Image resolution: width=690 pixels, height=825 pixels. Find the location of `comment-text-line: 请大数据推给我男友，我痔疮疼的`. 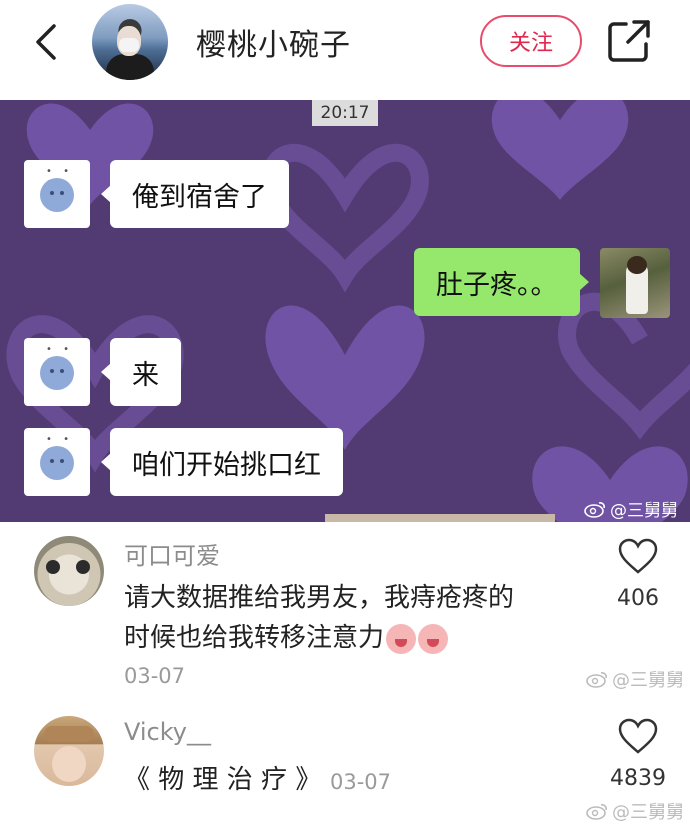

comment-text-line: 请大数据推给我男友，我痔疮疼的 is located at coordinates (319, 598).